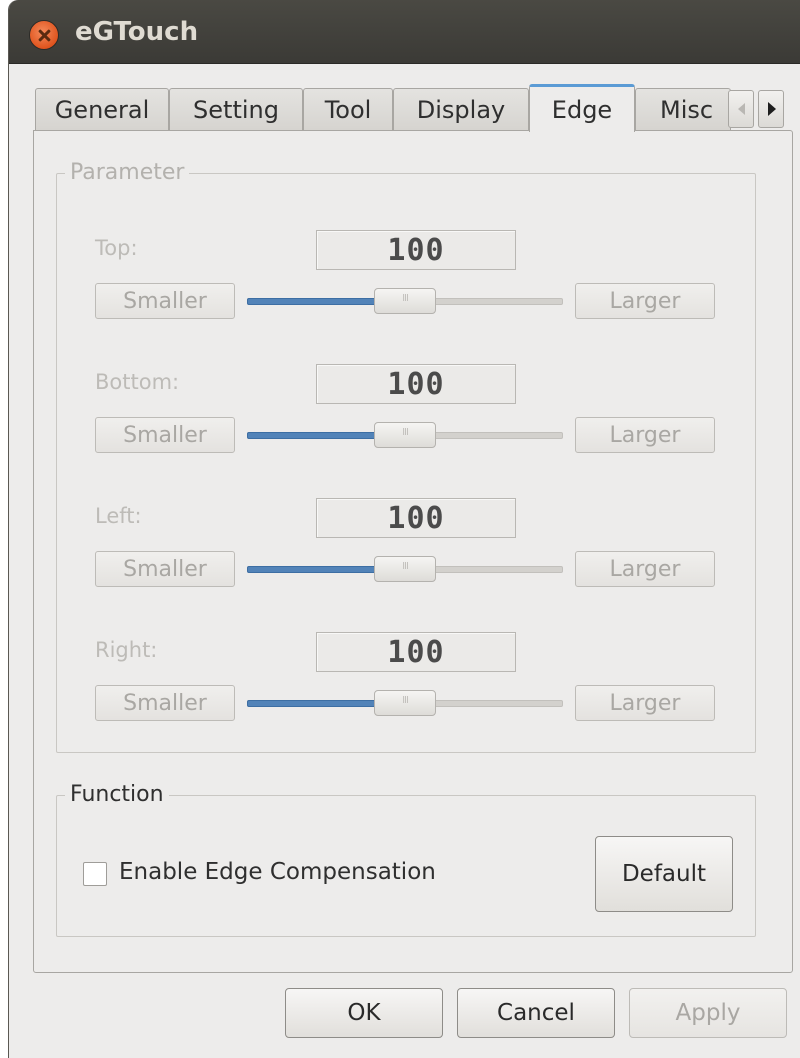 This screenshot has height=1058, width=800. I want to click on top-value-display: 100, so click(416, 250).